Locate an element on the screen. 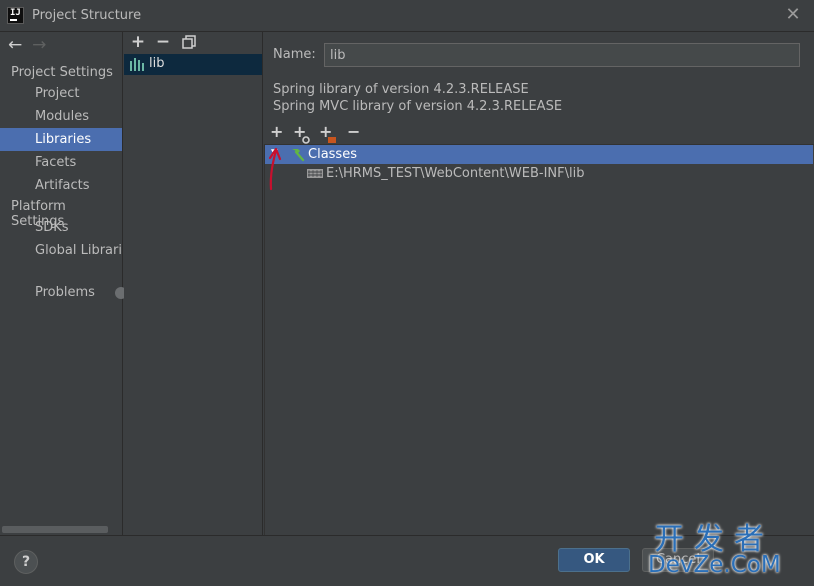  ok-button: OK is located at coordinates (594, 560).